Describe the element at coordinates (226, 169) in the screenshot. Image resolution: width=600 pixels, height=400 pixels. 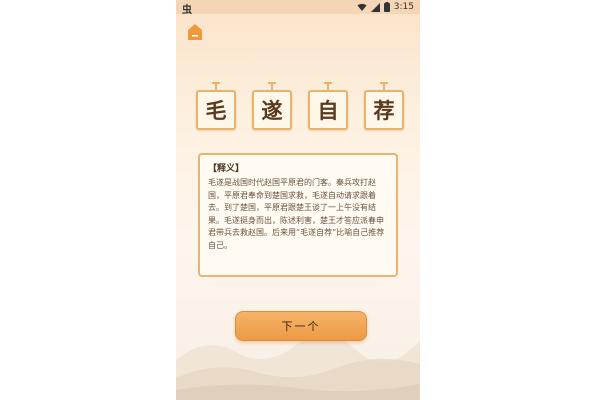
I see `definition-heading: 【释义】` at that location.